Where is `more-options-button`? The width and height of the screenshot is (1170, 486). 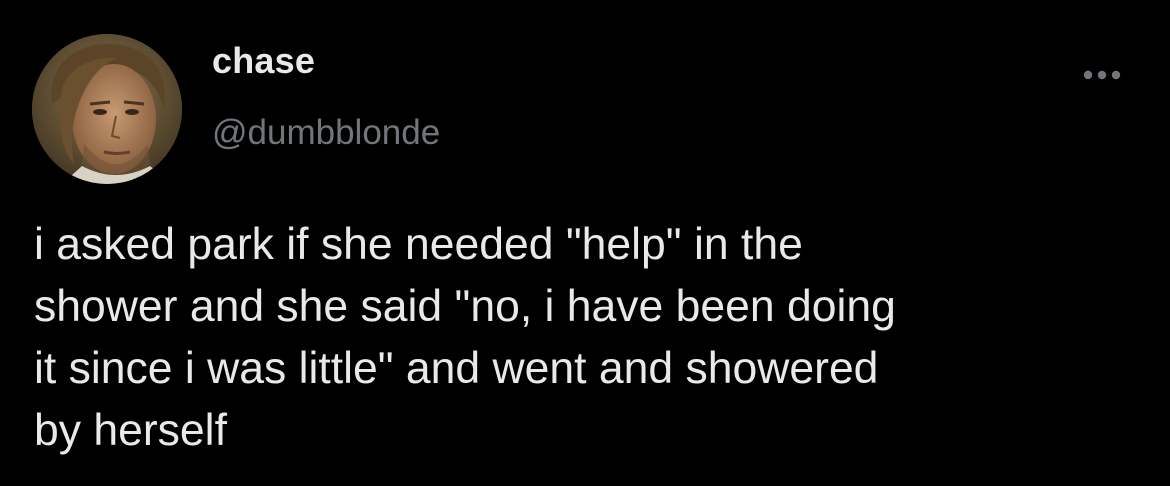
more-options-button is located at coordinates (1102, 75).